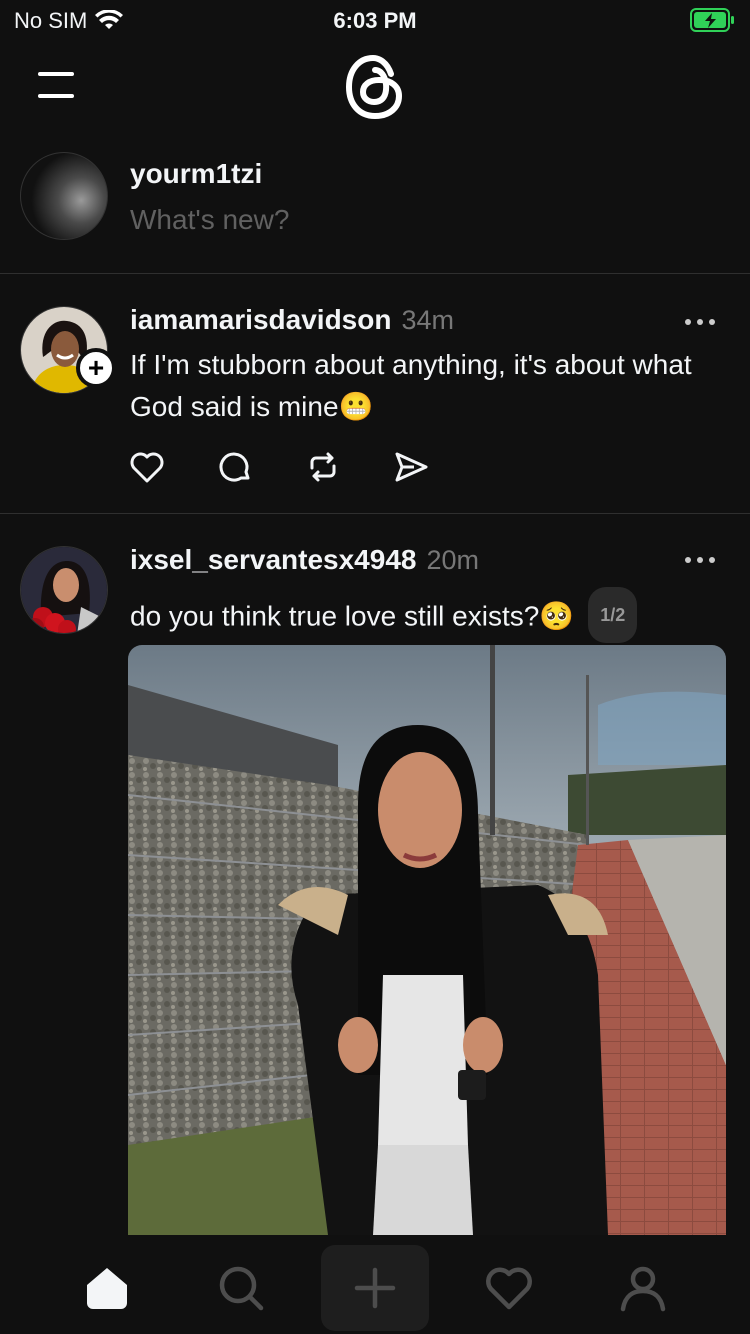  I want to click on post-emoji: 🥺, so click(557, 616).